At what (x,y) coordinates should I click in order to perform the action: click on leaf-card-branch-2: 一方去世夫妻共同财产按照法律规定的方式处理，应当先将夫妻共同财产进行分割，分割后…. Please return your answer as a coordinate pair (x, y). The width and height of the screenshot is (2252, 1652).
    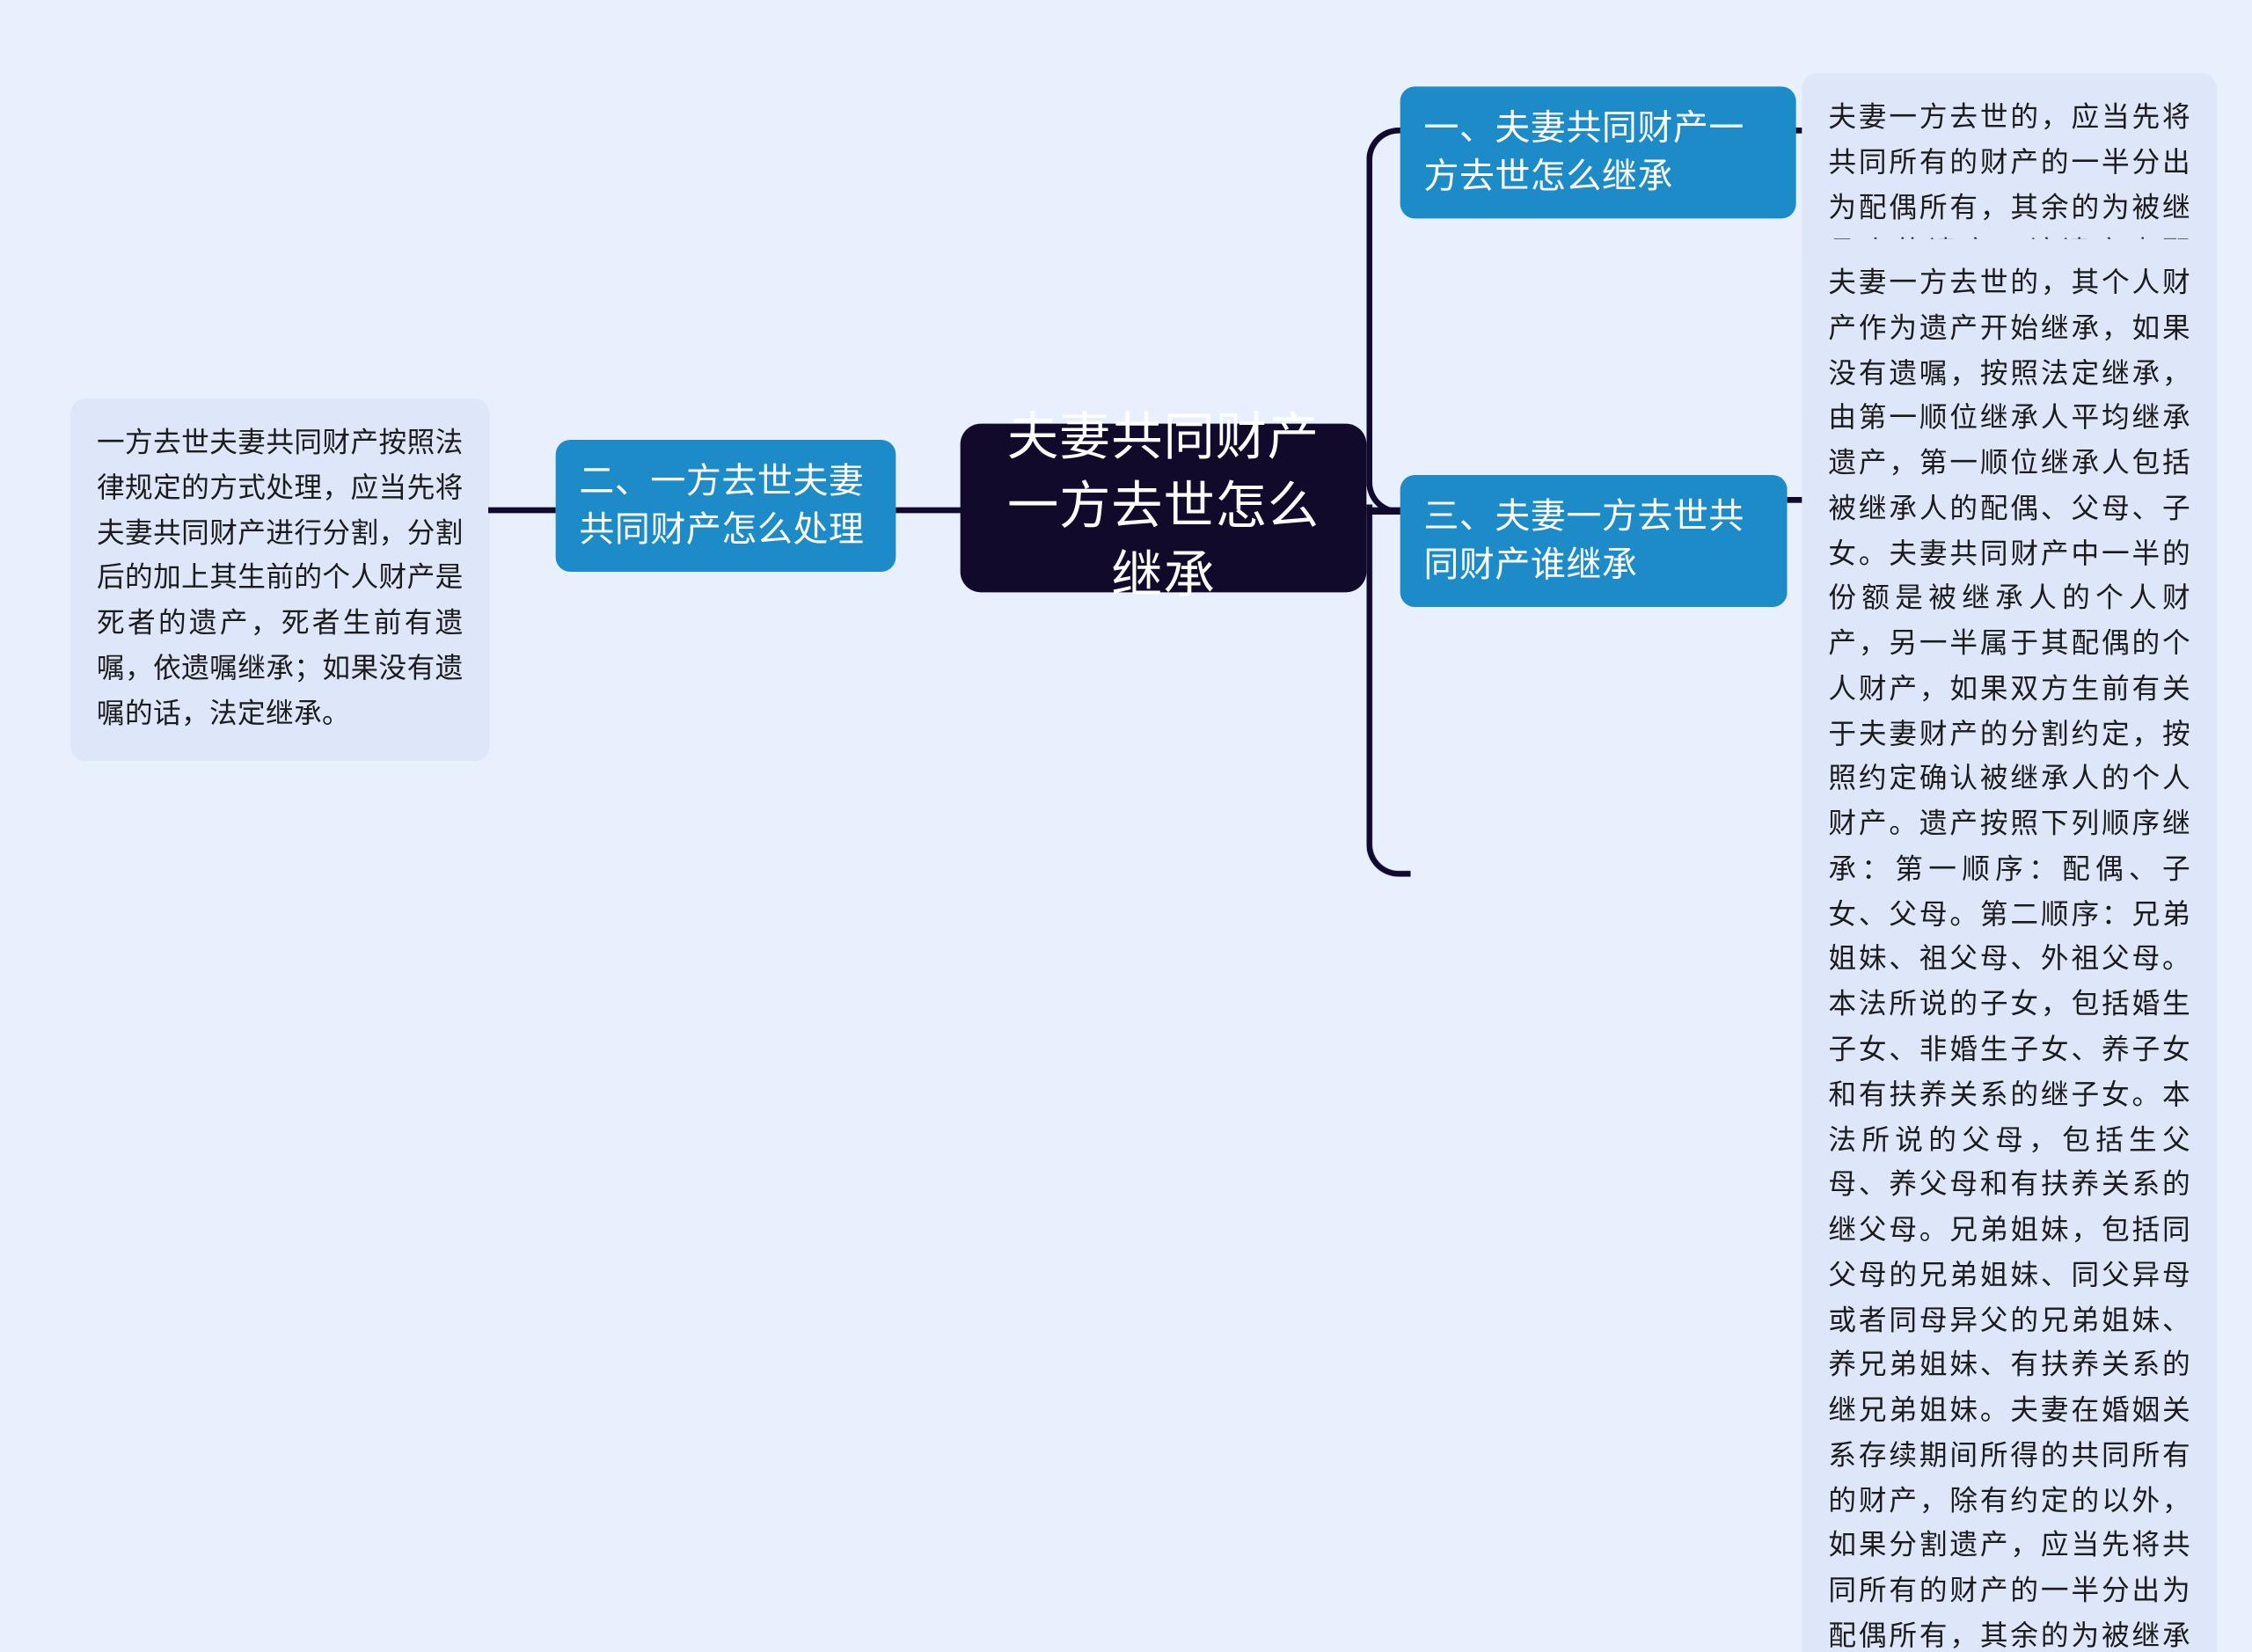
    Looking at the image, I should click on (280, 580).